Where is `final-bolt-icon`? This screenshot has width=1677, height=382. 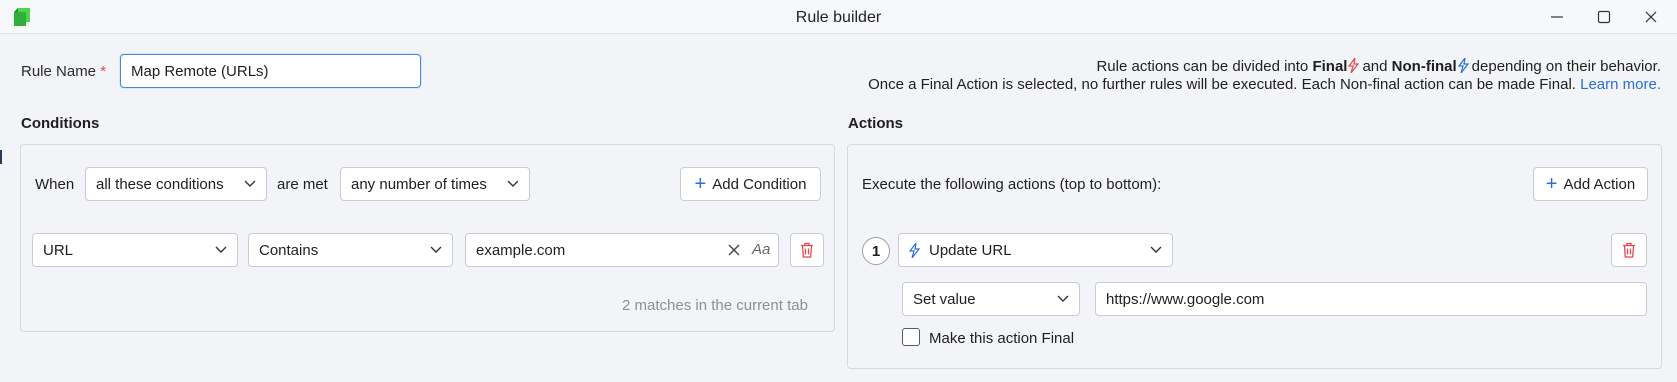
final-bolt-icon is located at coordinates (1354, 65).